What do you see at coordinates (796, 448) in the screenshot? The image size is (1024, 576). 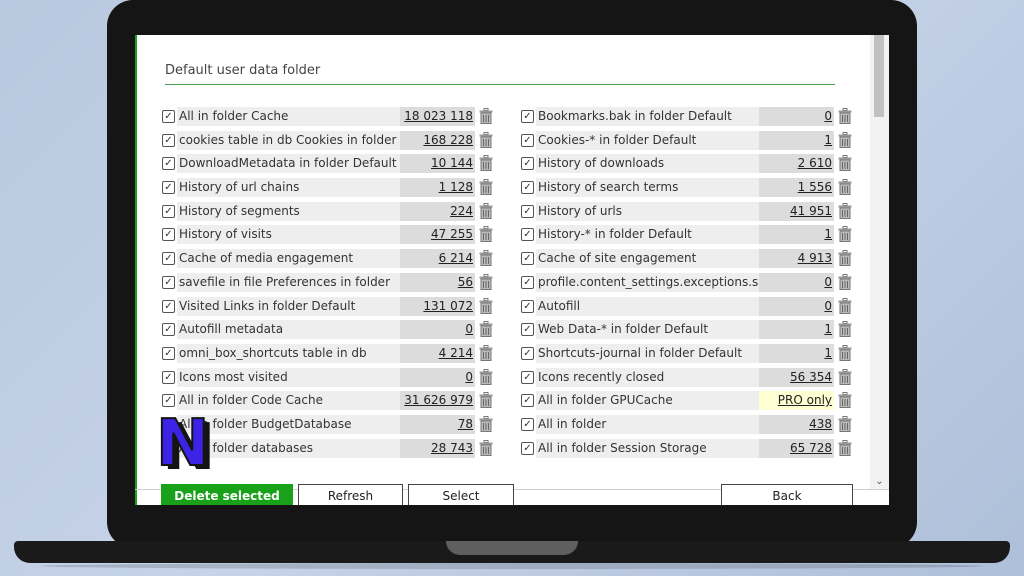 I see `item-size-value: 65 728` at bounding box center [796, 448].